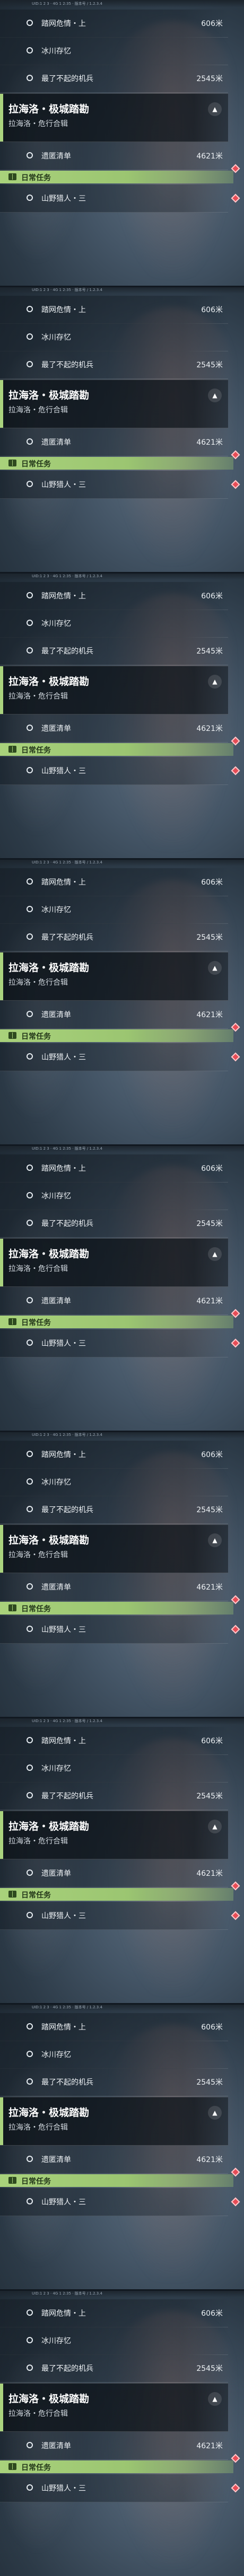 This screenshot has height=2576, width=244. I want to click on main-quest-title: 拉海洛・极城踏勘, so click(49, 1540).